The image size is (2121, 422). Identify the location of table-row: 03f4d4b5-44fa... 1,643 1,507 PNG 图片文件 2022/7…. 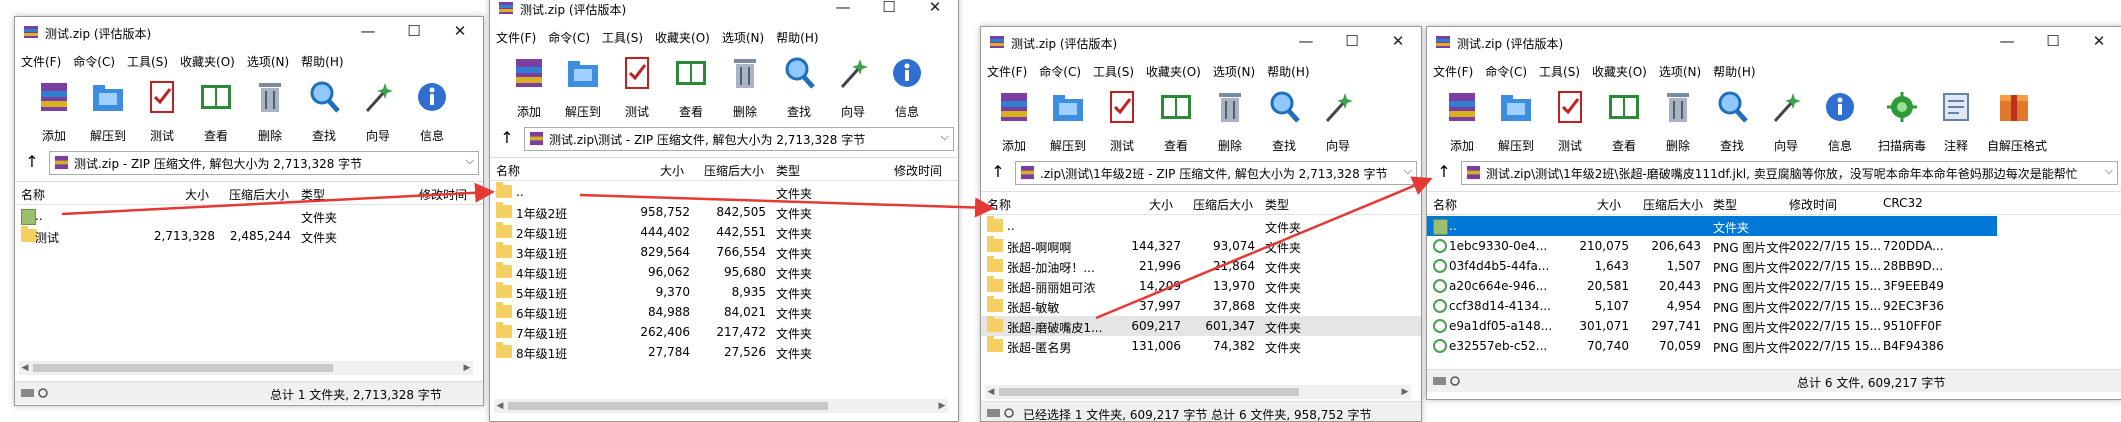
(1774, 266).